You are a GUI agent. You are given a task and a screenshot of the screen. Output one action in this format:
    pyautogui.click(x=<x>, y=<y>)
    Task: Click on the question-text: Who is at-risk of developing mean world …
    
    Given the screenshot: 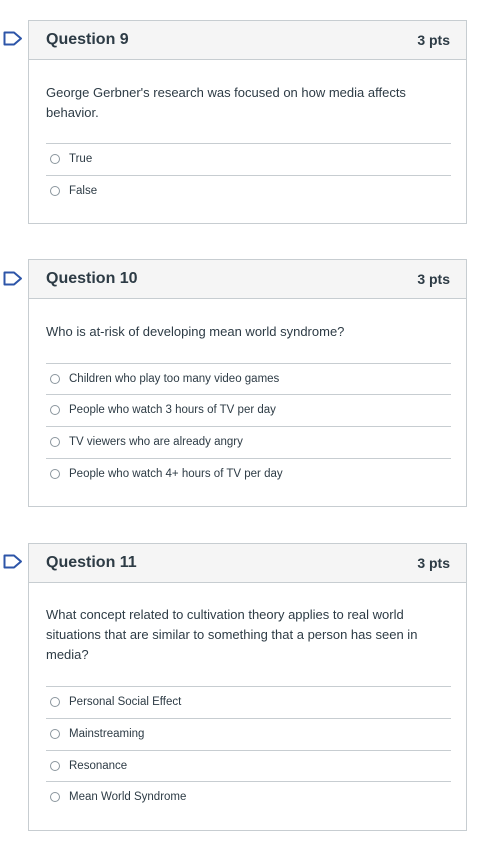 What is the action you would take?
    pyautogui.click(x=195, y=331)
    